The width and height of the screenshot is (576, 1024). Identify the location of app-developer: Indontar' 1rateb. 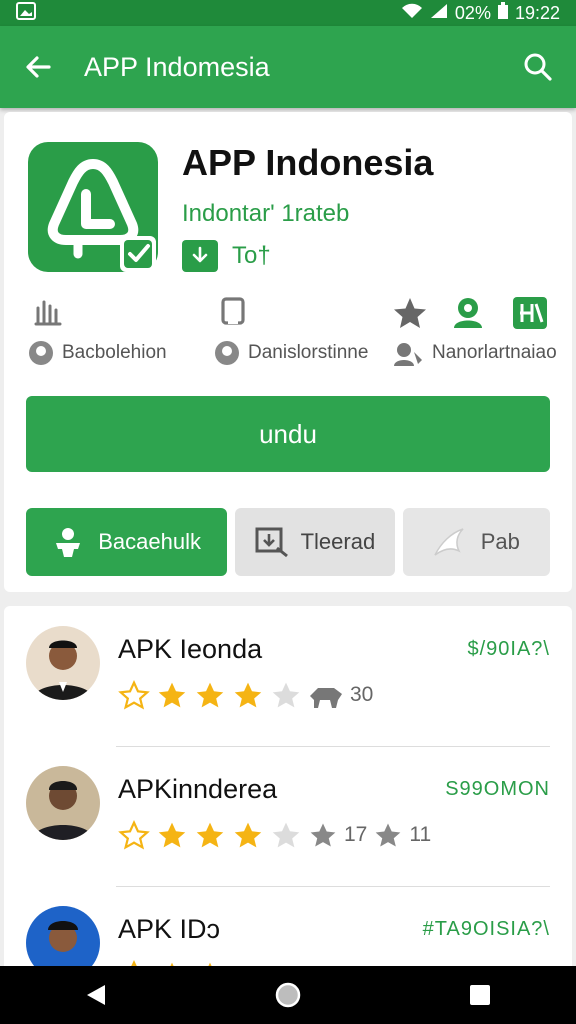
(266, 213).